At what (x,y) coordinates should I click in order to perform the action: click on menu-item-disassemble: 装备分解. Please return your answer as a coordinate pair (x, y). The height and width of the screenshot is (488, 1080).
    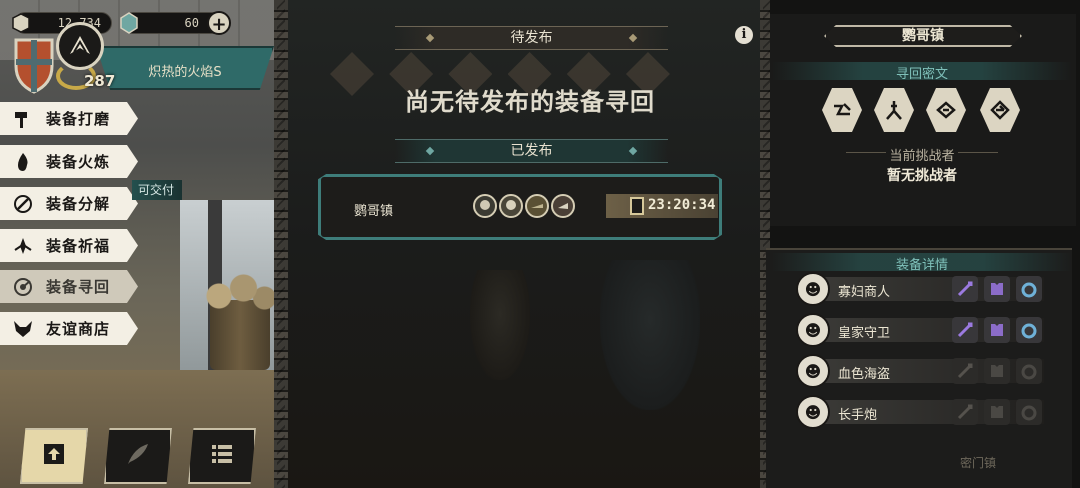
    Looking at the image, I should click on (69, 203).